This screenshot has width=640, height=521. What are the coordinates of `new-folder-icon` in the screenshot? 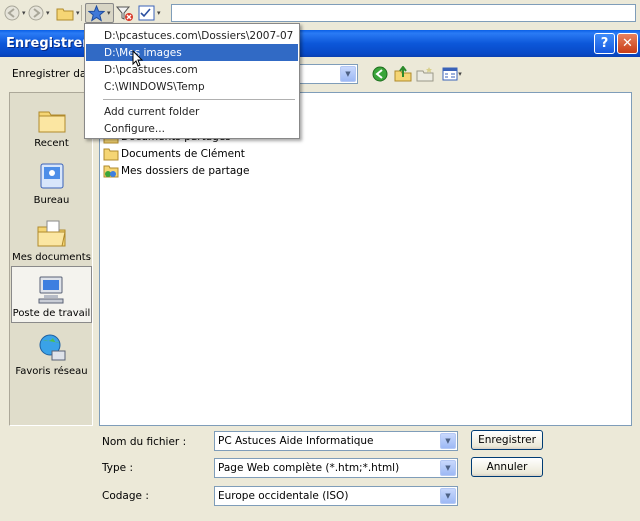 It's located at (425, 74).